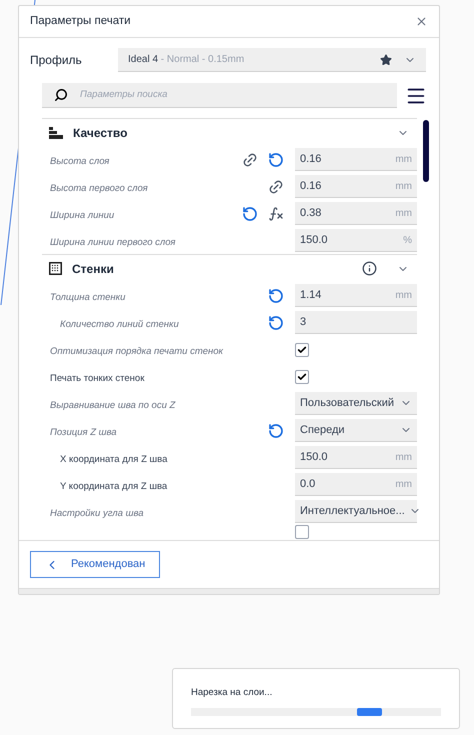  Describe the element at coordinates (55, 268) in the screenshot. I see `grid-square-icon` at that location.